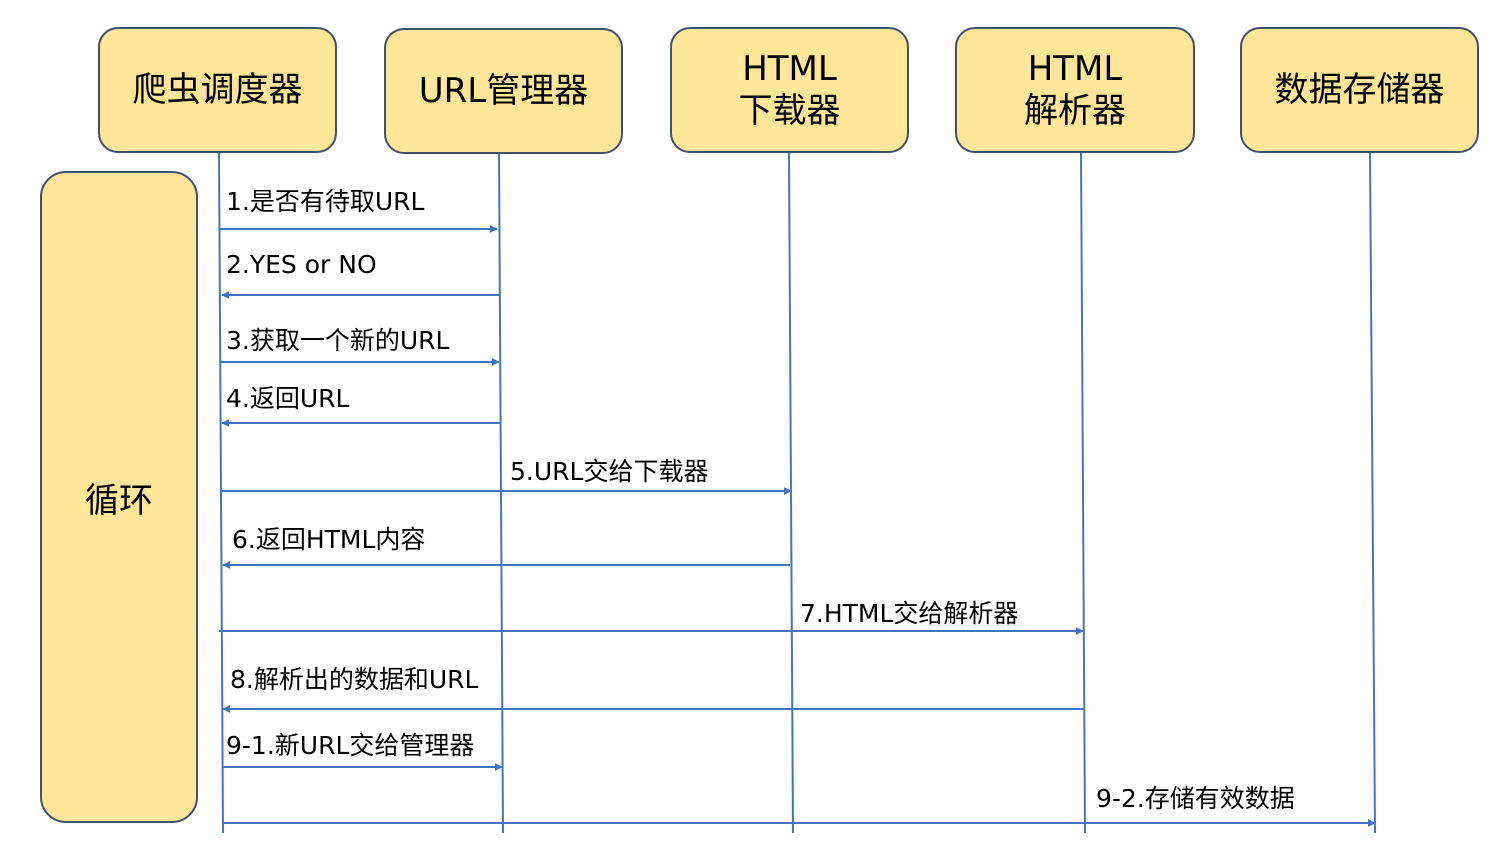 The image size is (1500, 858). I want to click on lifeline-scheduler, so click(221, 493).